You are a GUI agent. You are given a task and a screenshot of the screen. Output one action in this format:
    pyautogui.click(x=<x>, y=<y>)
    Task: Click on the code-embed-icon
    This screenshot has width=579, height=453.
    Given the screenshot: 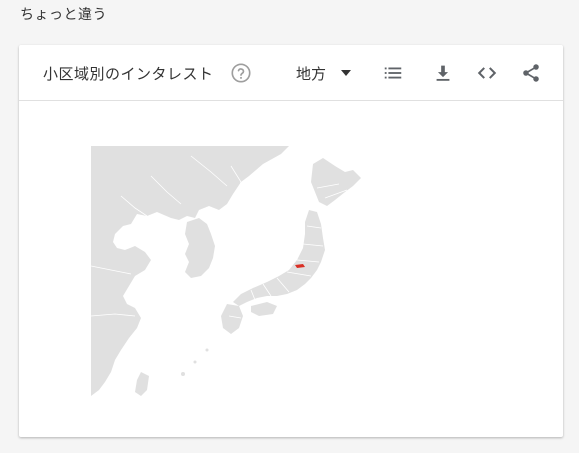 What is the action you would take?
    pyautogui.click(x=487, y=73)
    